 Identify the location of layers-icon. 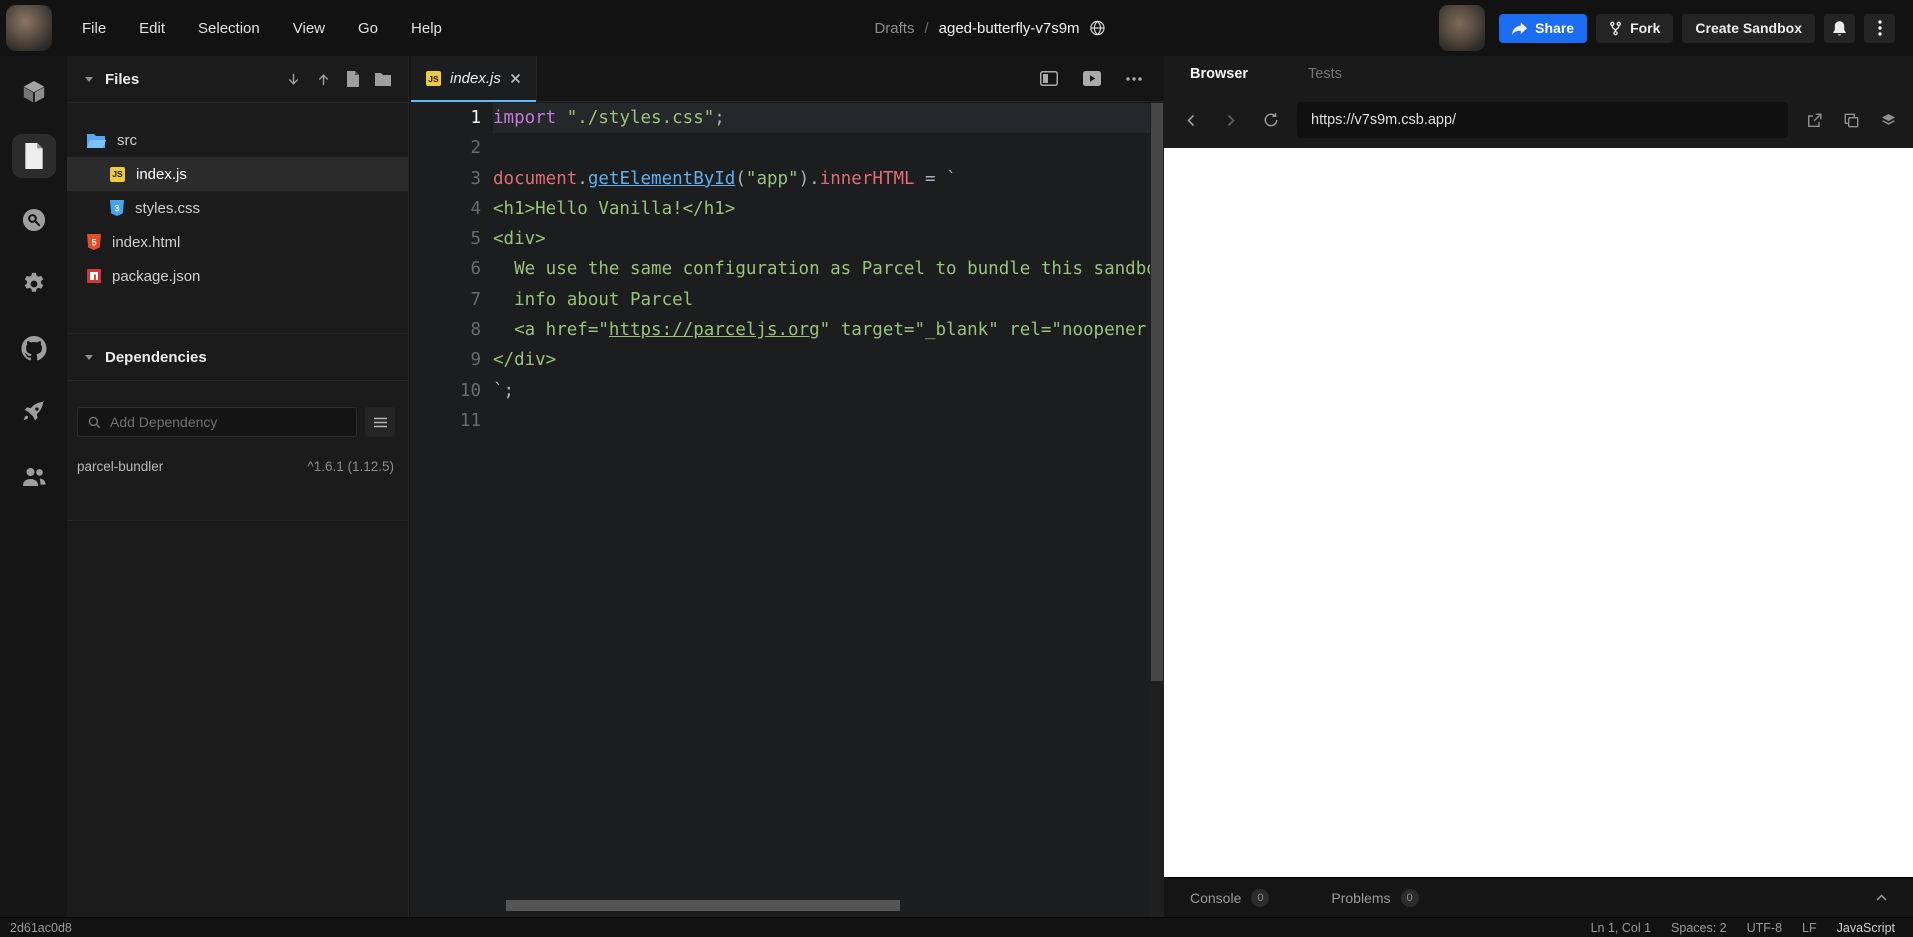
(1888, 120).